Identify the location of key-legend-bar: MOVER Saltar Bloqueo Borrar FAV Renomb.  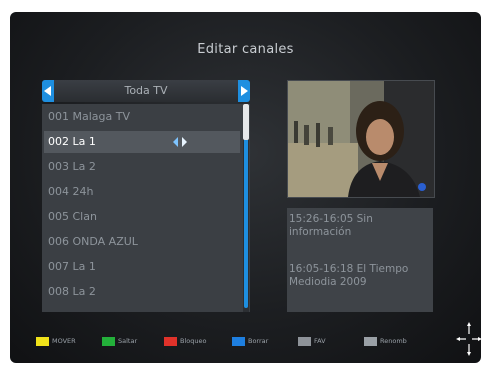
(258, 339).